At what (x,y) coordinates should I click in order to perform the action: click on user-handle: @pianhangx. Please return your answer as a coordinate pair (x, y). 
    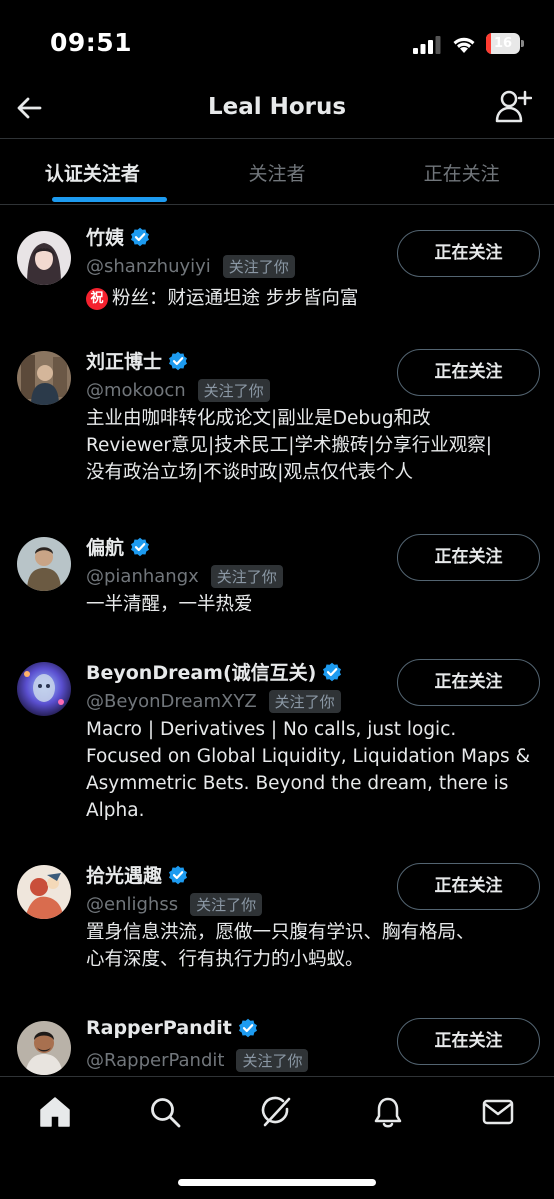
    Looking at the image, I should click on (142, 576).